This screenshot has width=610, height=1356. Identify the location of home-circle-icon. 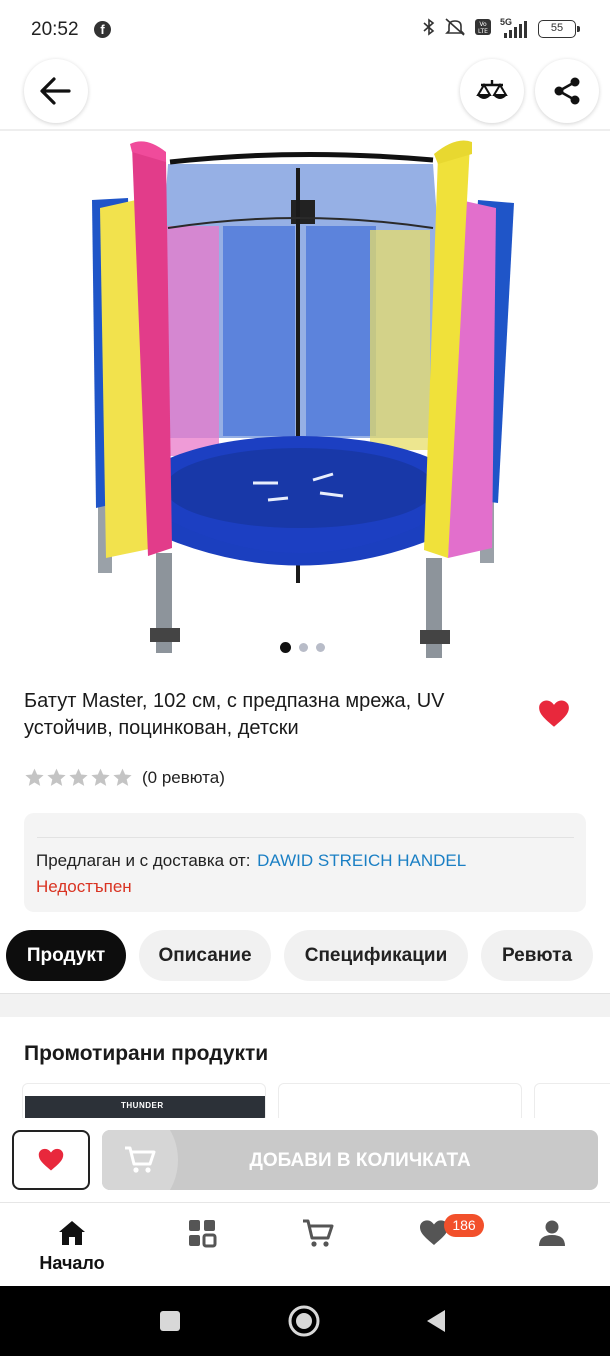
(304, 1321).